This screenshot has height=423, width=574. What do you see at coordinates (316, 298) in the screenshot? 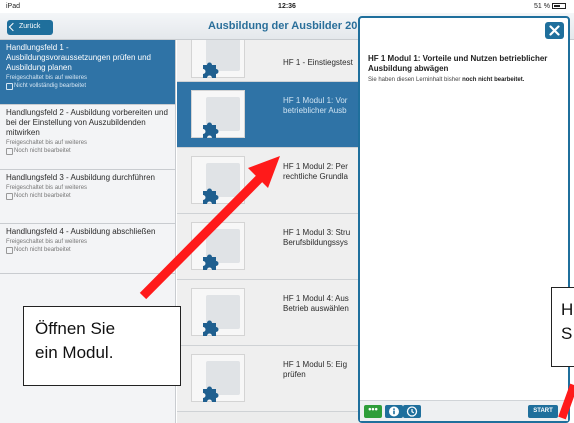
I see `module-label-line1: HF 1 Modul 4: Aus` at bounding box center [316, 298].